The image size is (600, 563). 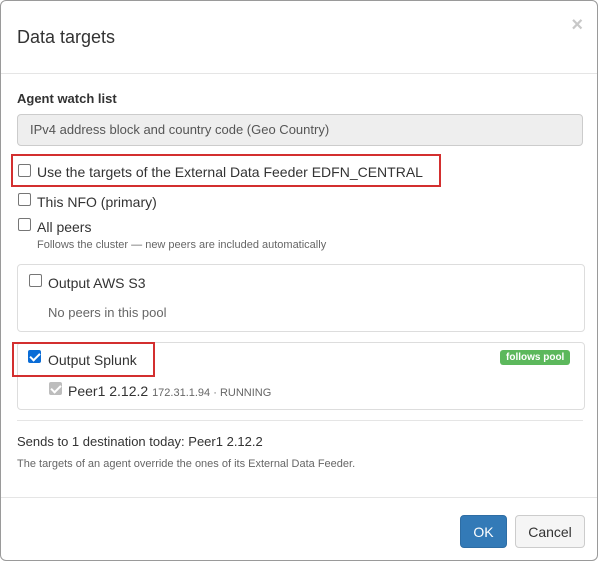 I want to click on peer1-row: Peer1 2.12.2 172.31.1.94 · RUNNING, so click(x=169, y=391).